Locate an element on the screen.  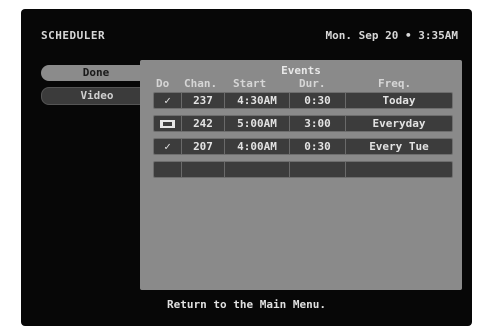
start-time: 4:30AM is located at coordinates (257, 100).